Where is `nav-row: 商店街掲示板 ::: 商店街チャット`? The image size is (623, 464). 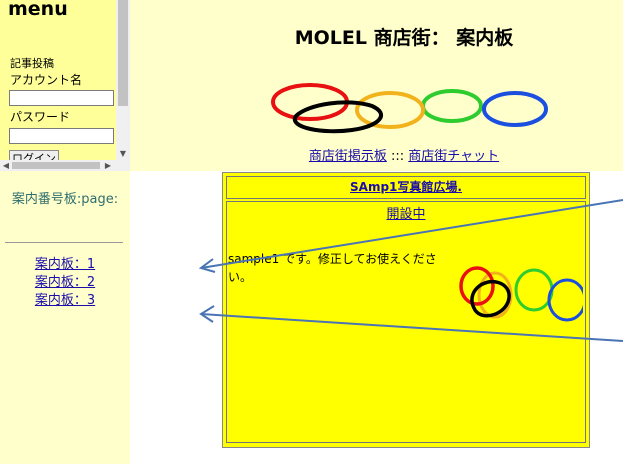 nav-row: 商店街掲示板 ::: 商店街チャット is located at coordinates (376, 157).